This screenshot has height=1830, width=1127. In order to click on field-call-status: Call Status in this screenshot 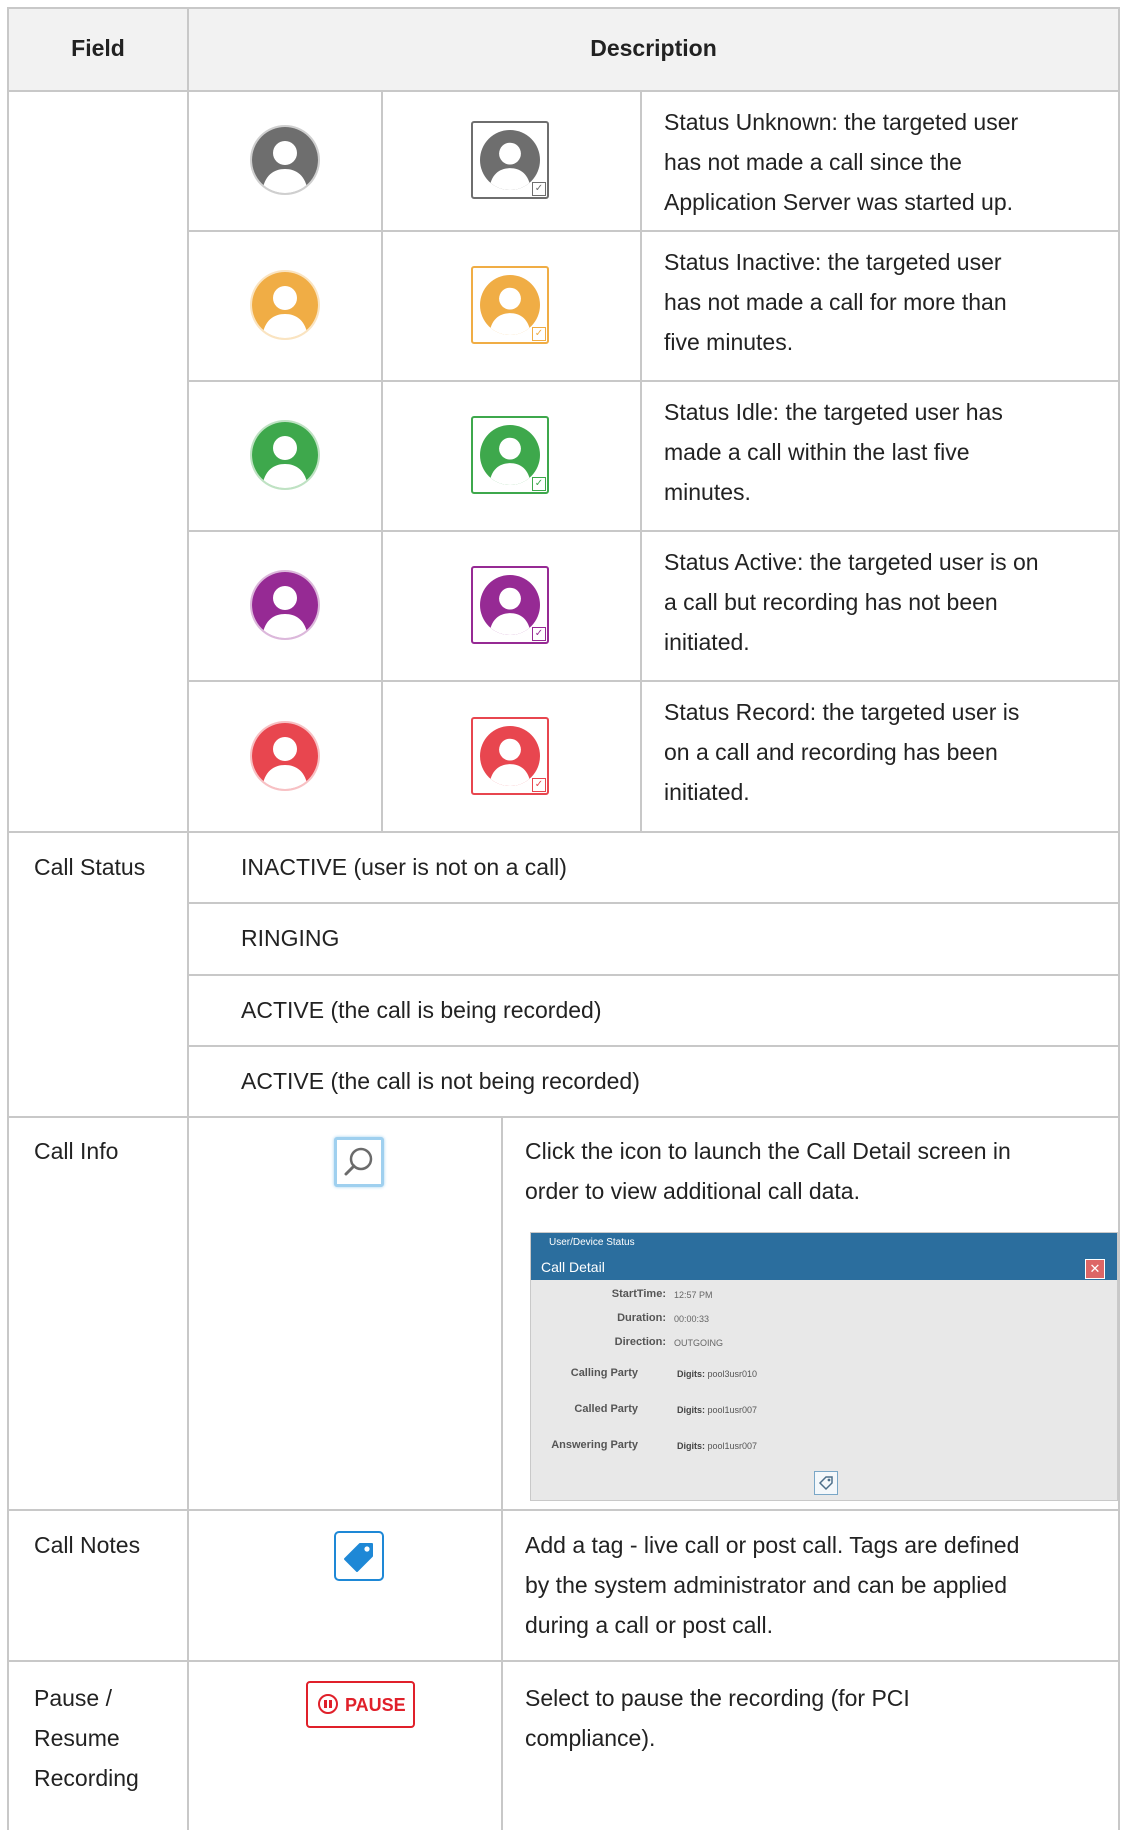, I will do `click(90, 867)`.